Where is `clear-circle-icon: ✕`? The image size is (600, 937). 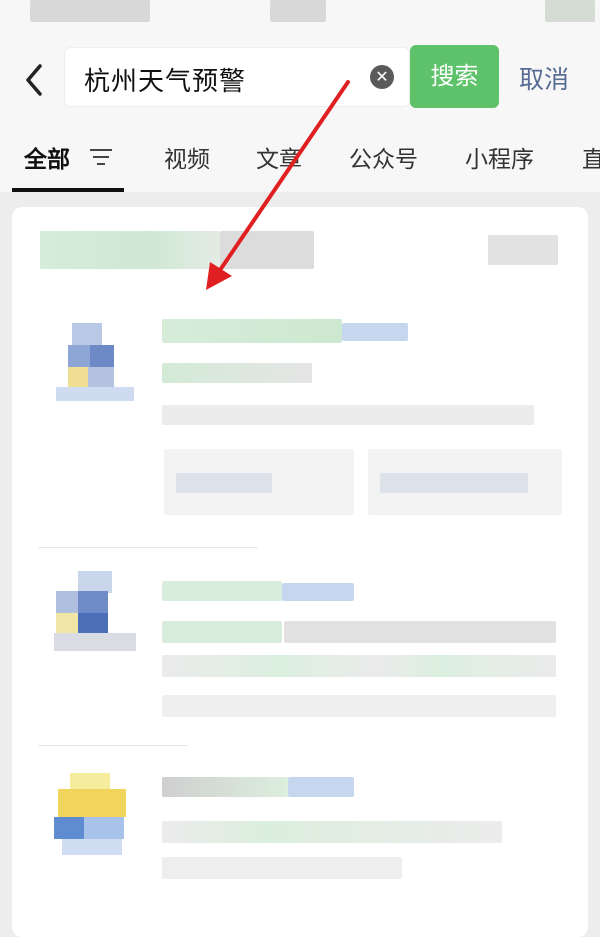 clear-circle-icon: ✕ is located at coordinates (382, 77).